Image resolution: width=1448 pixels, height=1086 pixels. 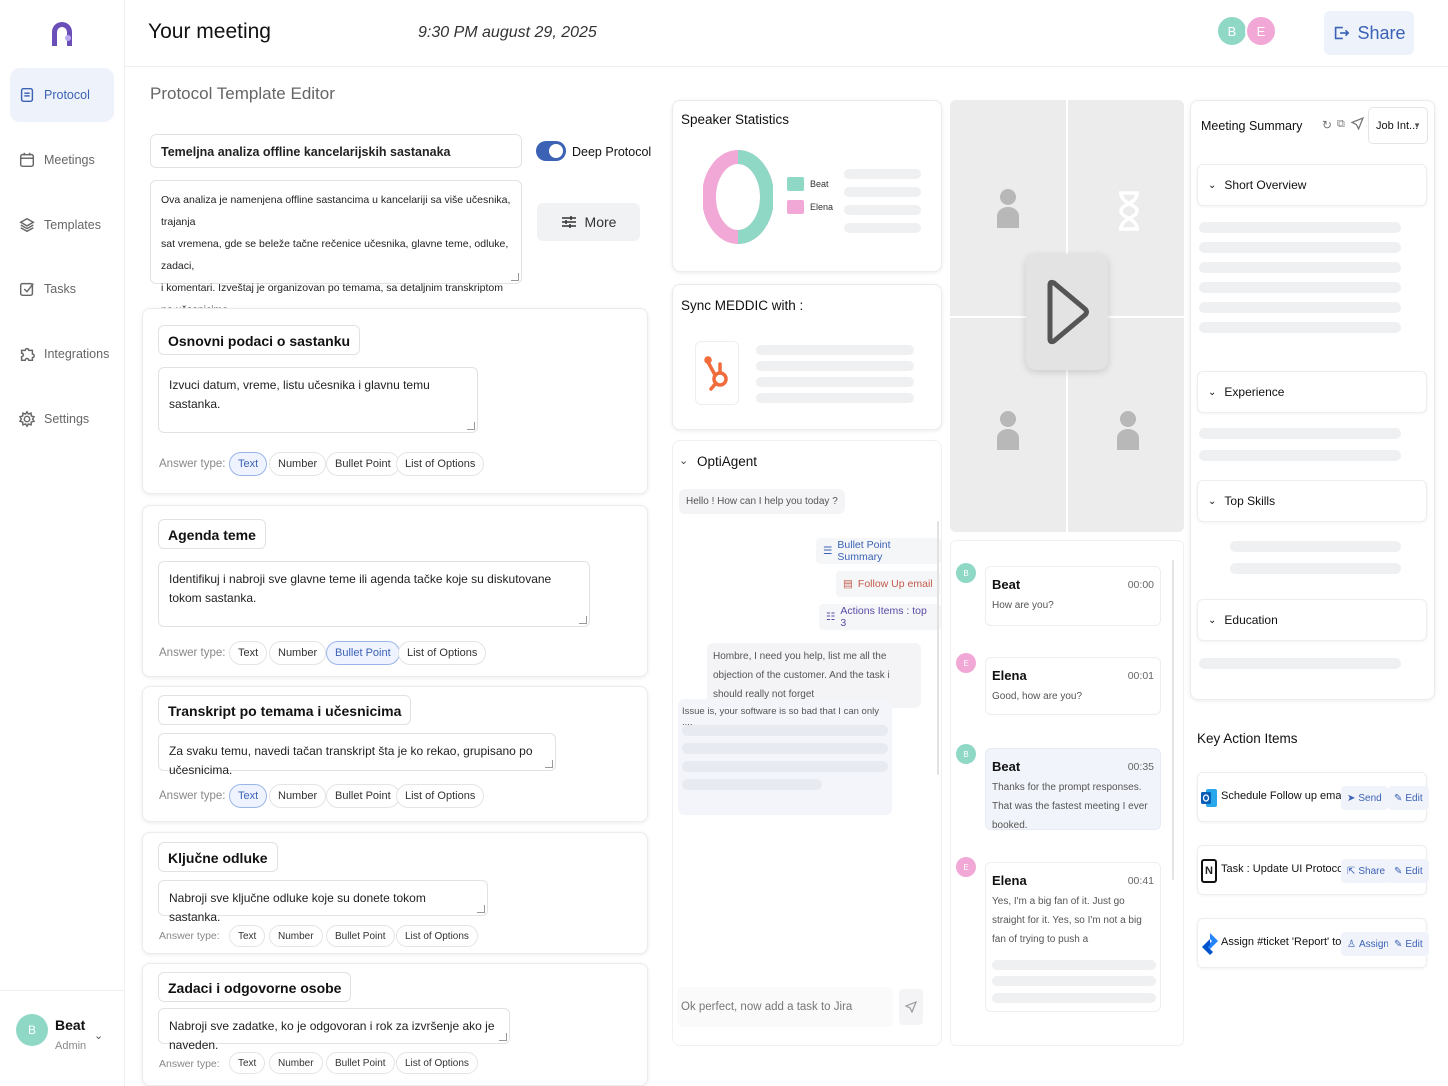 I want to click on agent-message-input: Ok perfect, now add a task to Jira, so click(x=785, y=1007).